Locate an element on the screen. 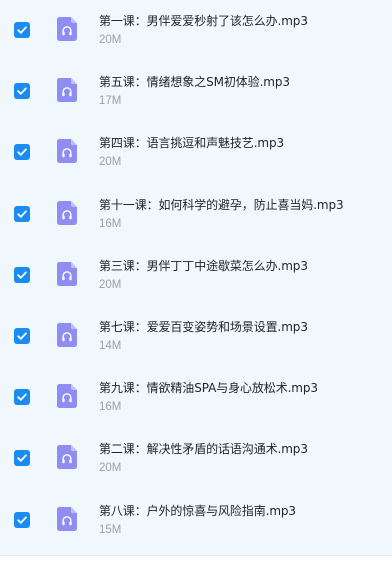 The height and width of the screenshot is (563, 392). file-row: 第一课：男伴爱爱秒射了该怎么办.mp3 20M is located at coordinates (196, 30).